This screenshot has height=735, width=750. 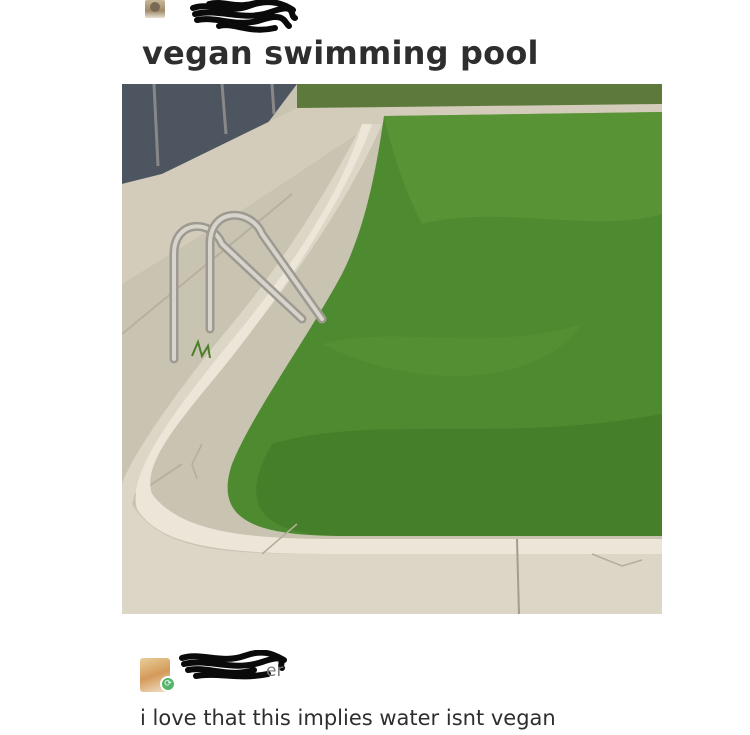 I want to click on post-title: vegan swimming pool, so click(x=340, y=53).